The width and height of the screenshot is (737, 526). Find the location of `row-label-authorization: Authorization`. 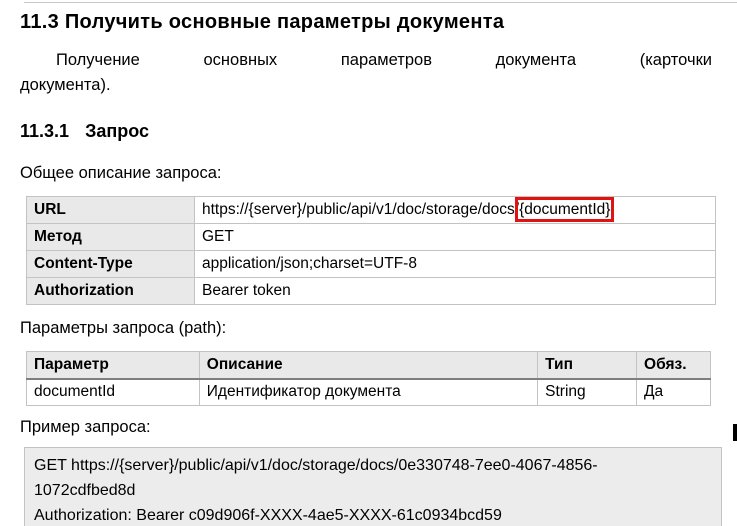

row-label-authorization: Authorization is located at coordinates (110, 291).